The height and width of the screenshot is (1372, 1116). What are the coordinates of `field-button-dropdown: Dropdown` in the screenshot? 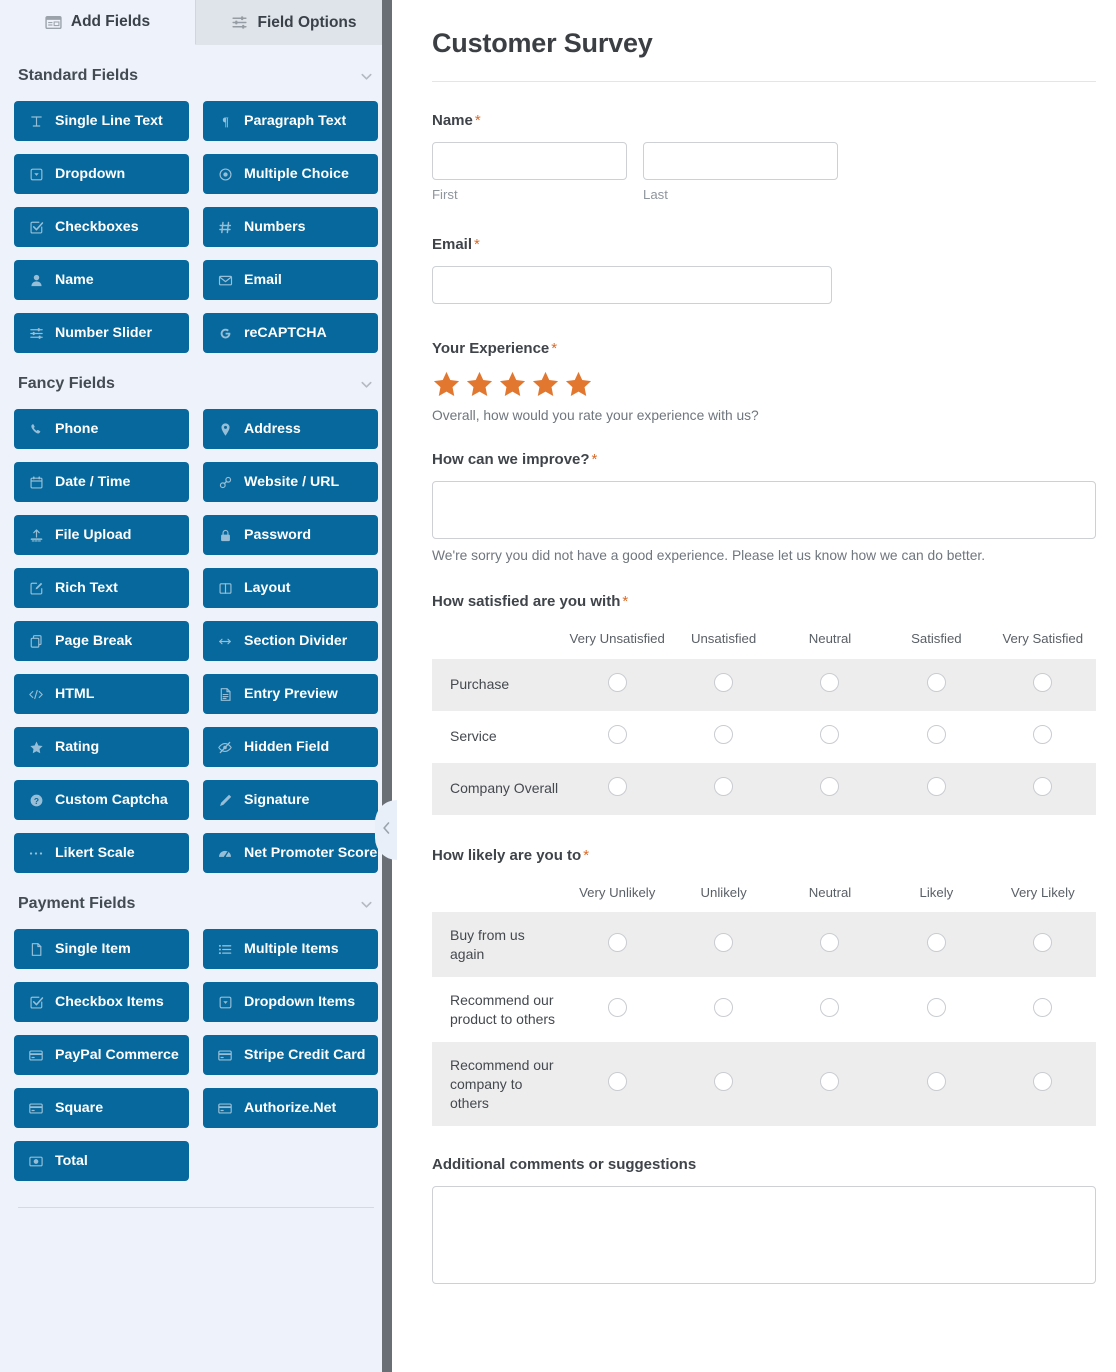 It's located at (101, 174).